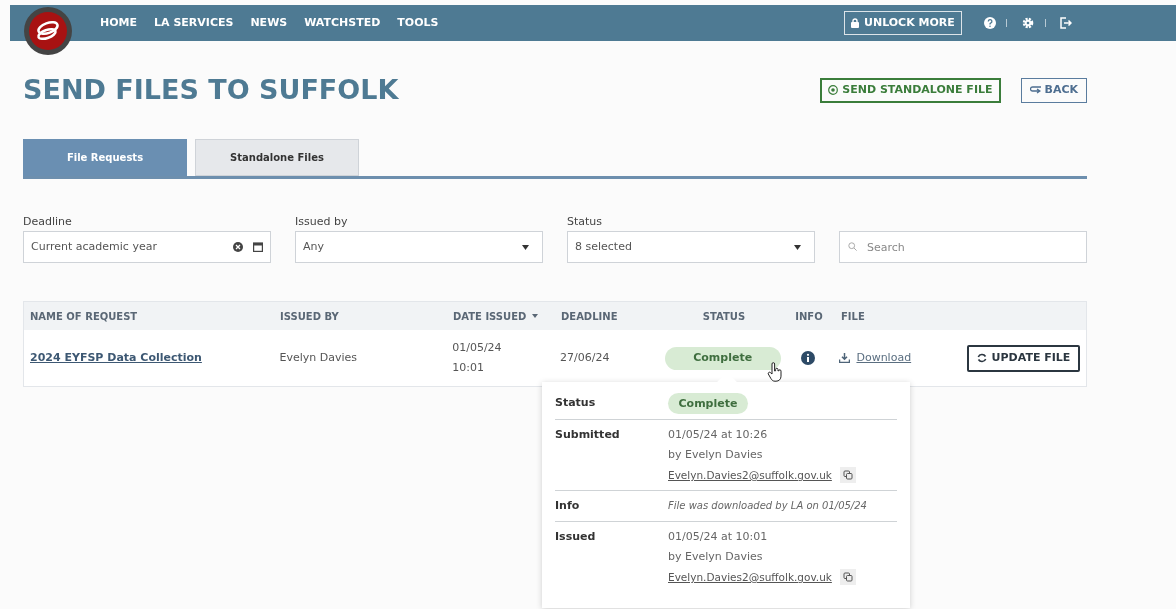 Image resolution: width=1176 pixels, height=609 pixels. Describe the element at coordinates (84, 316) in the screenshot. I see `column-header: NAME OF REQUEST` at that location.